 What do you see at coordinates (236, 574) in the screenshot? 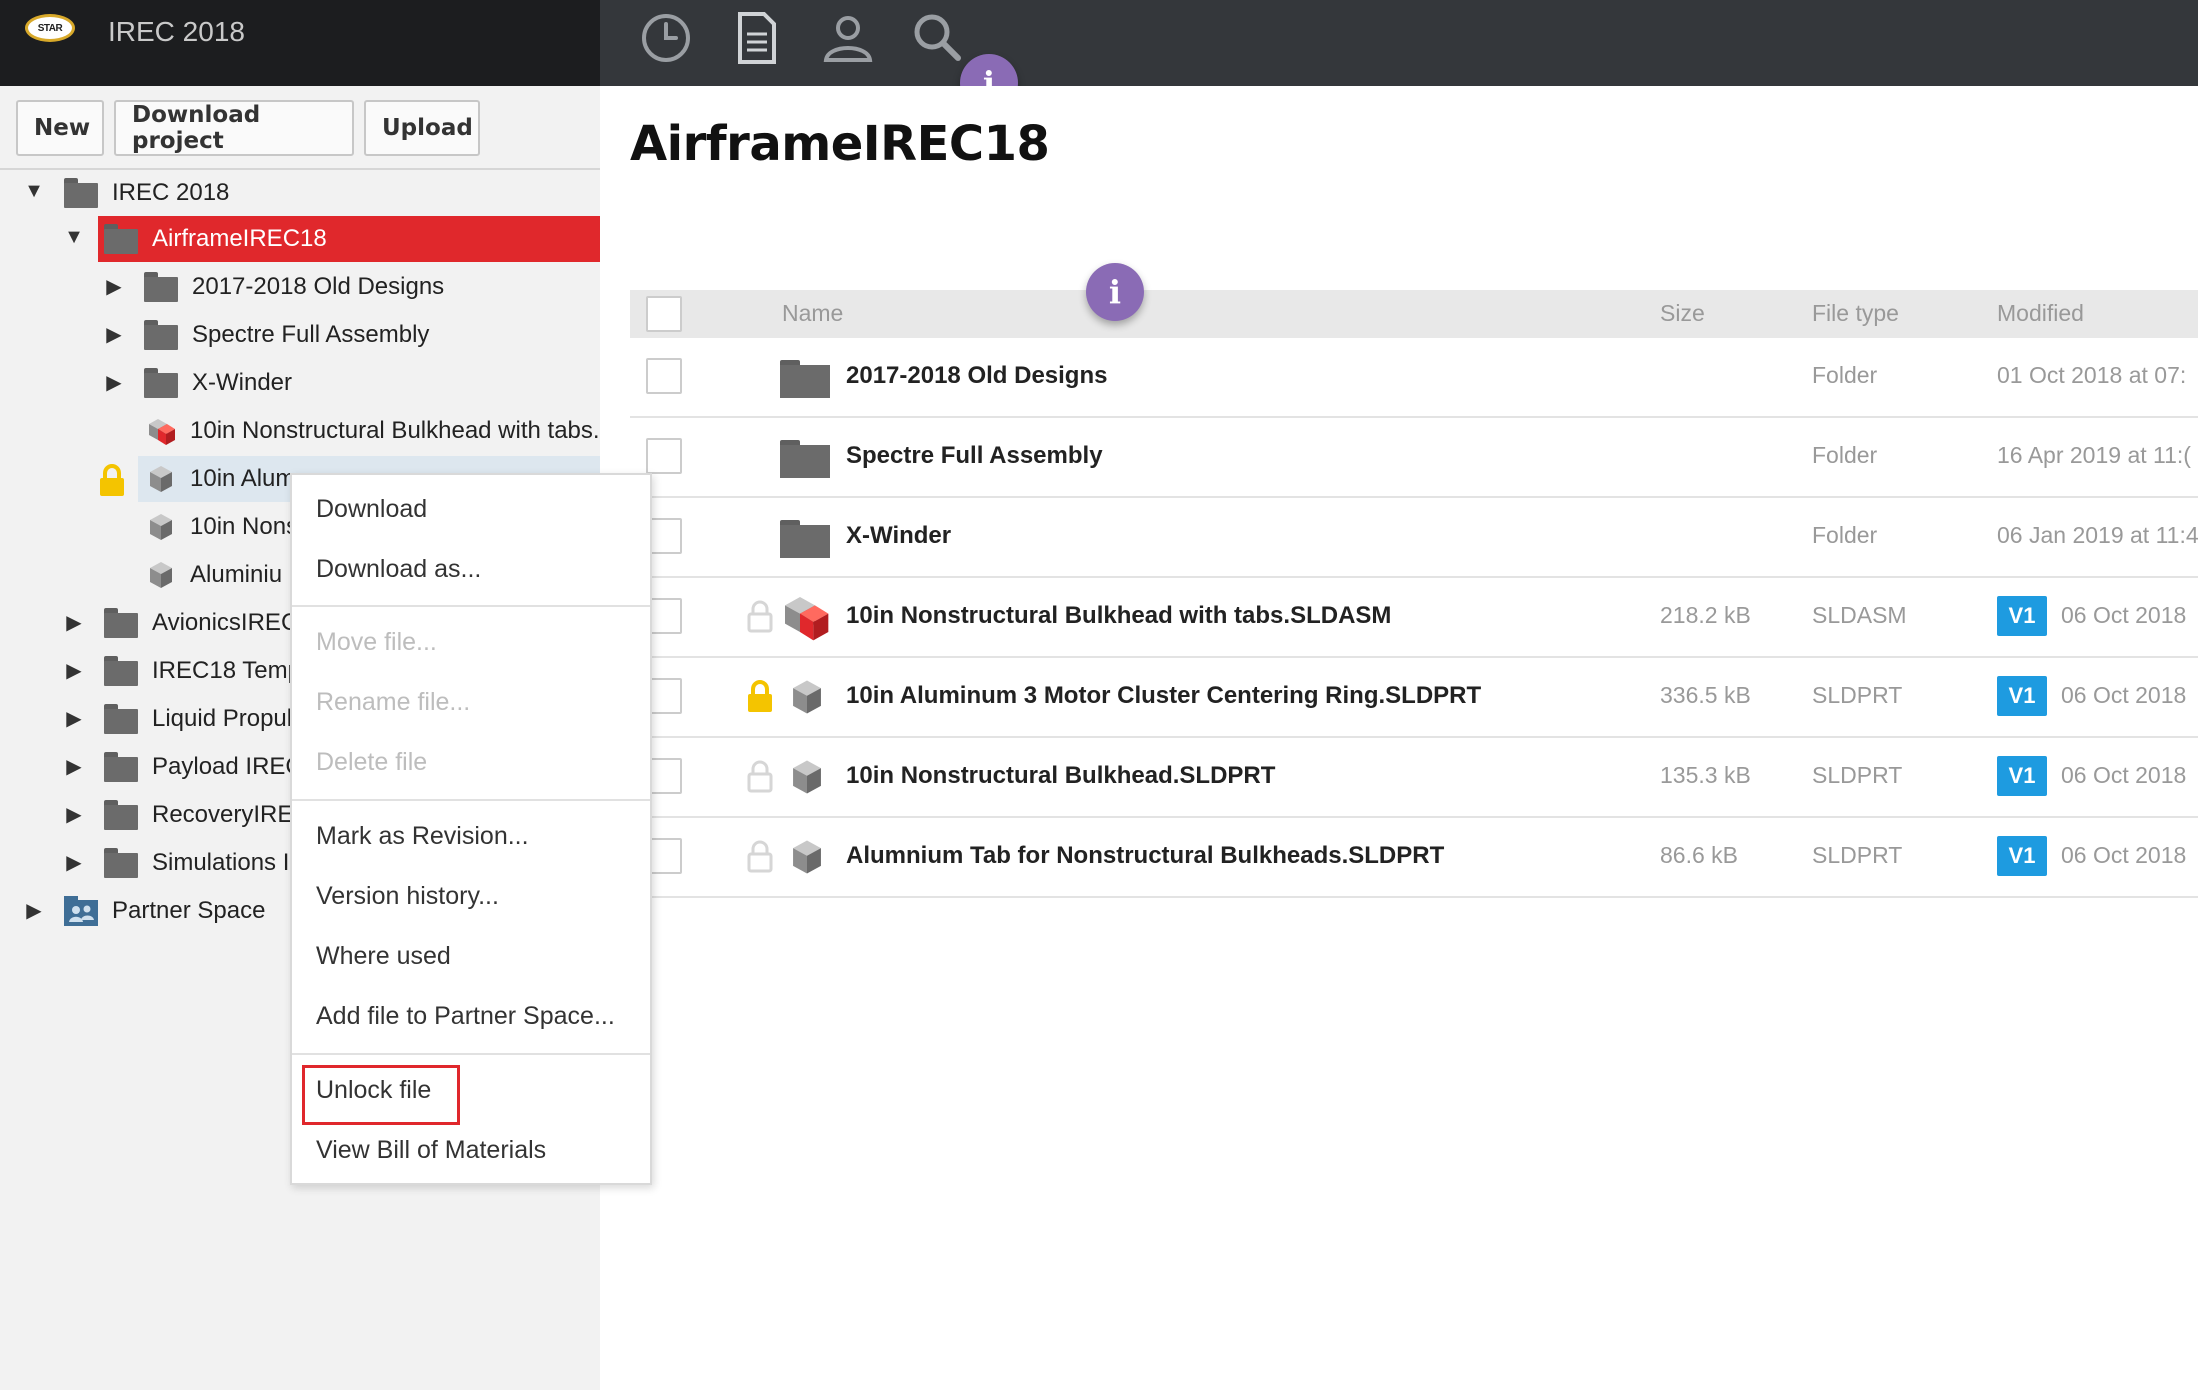
I see `tree-item-label: Aluminiu` at bounding box center [236, 574].